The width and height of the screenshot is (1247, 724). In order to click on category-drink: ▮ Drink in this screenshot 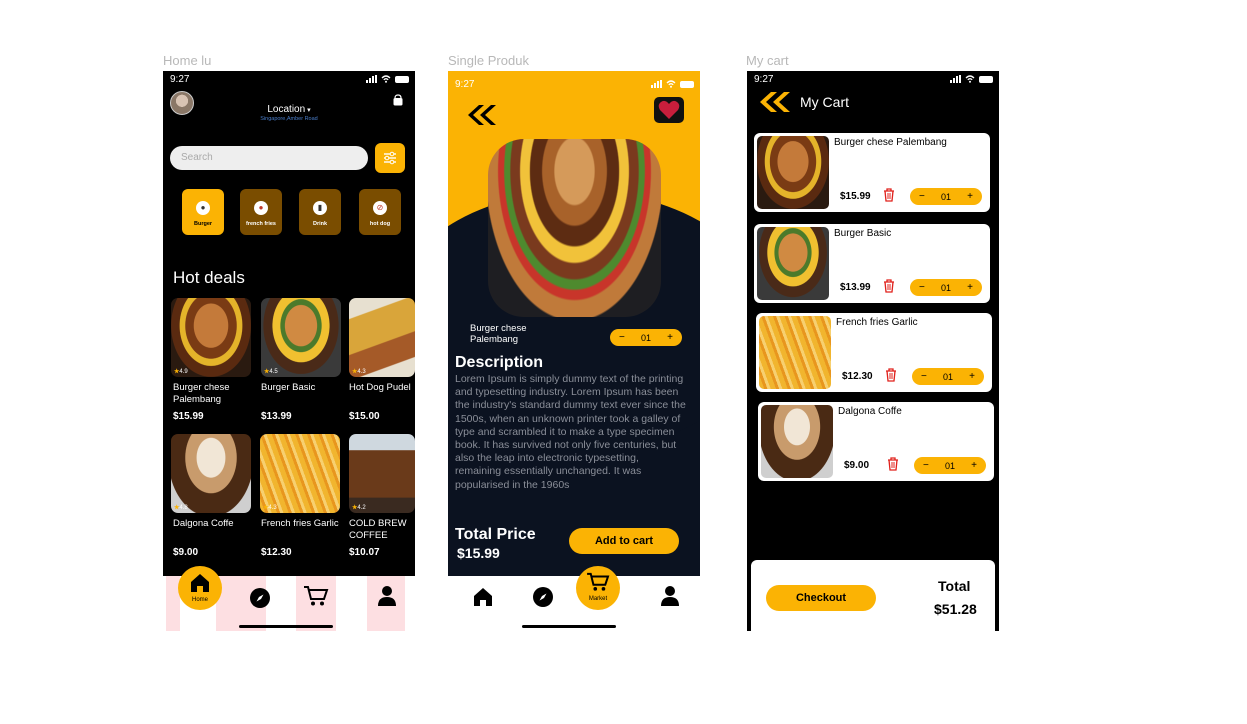, I will do `click(320, 212)`.